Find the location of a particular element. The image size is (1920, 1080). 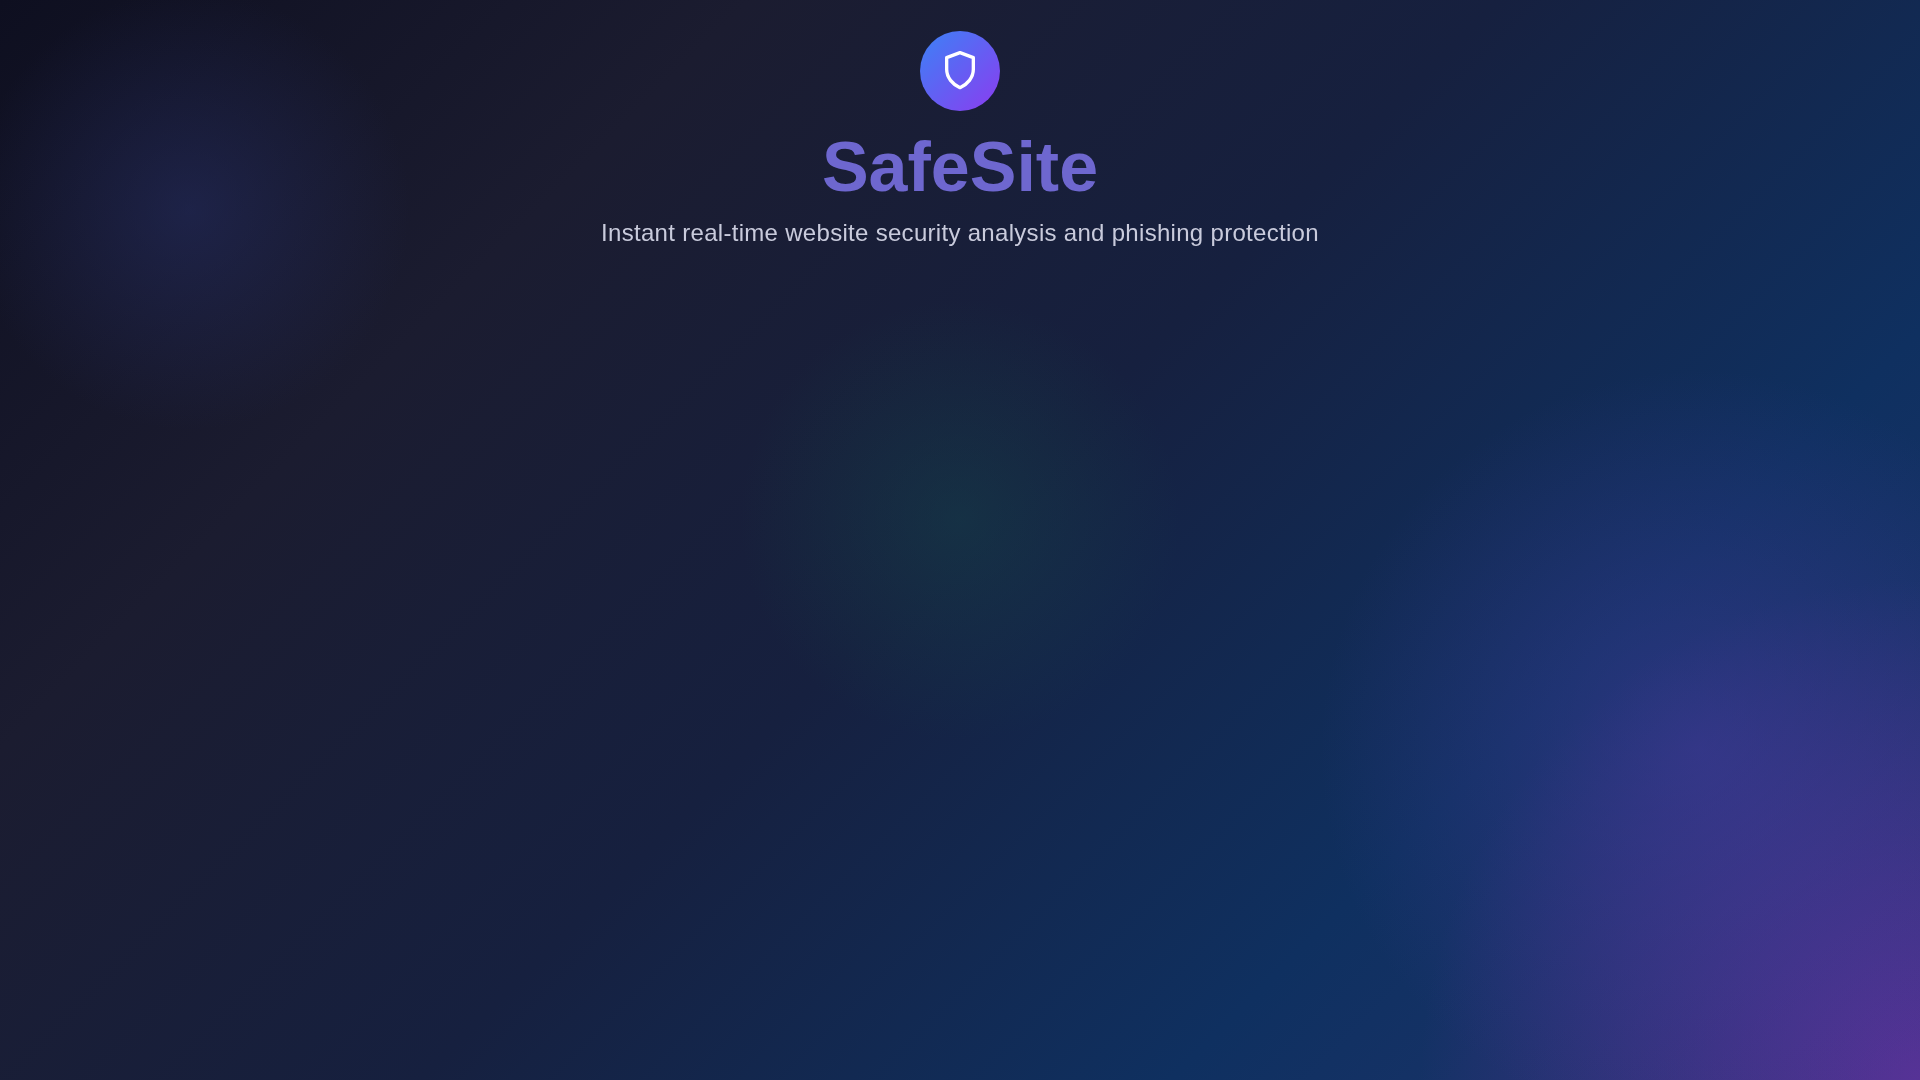

app-title: SafeSite is located at coordinates (960, 167).